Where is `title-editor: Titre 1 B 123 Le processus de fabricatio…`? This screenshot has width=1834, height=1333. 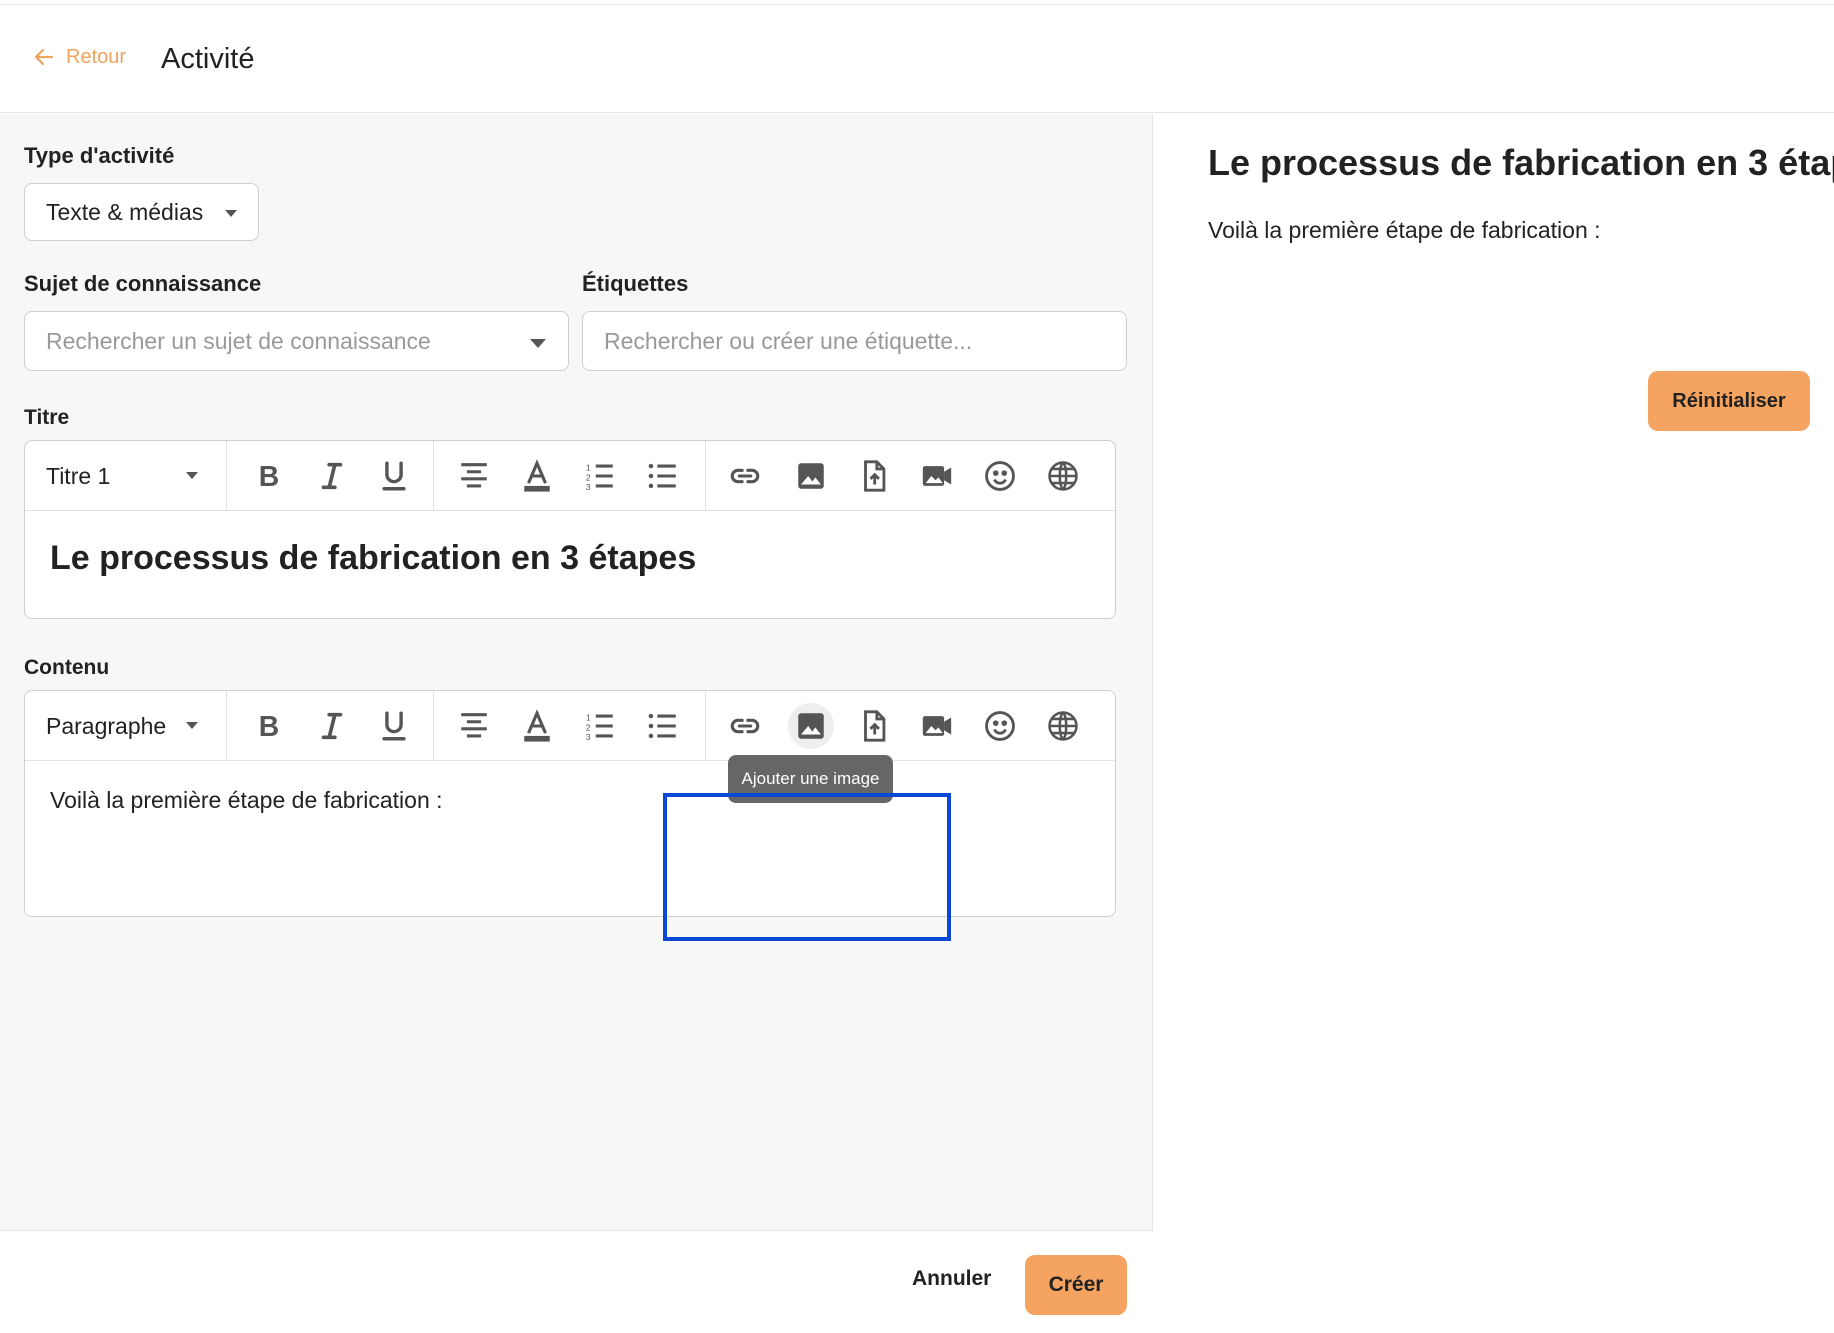
title-editor: Titre 1 B 123 Le processus de fabricatio… is located at coordinates (570, 529).